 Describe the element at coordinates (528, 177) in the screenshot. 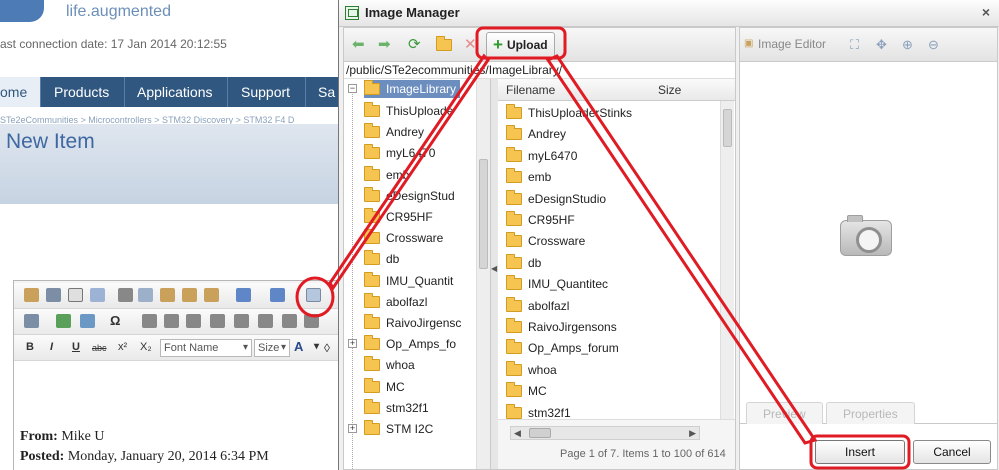

I see `file-row: emb` at that location.